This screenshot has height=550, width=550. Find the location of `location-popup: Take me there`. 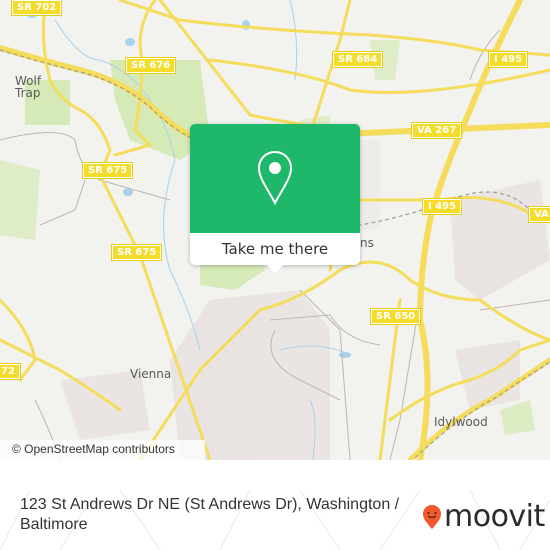

location-popup: Take me there is located at coordinates (275, 198).